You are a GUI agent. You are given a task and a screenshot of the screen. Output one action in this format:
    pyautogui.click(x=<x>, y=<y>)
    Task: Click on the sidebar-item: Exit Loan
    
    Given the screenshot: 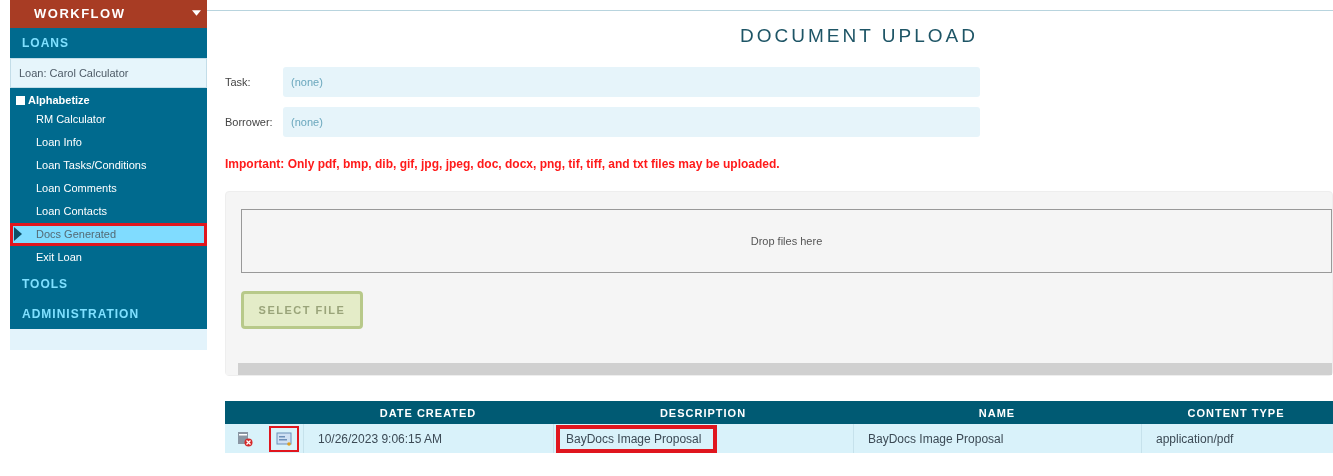 What is the action you would take?
    pyautogui.click(x=108, y=257)
    